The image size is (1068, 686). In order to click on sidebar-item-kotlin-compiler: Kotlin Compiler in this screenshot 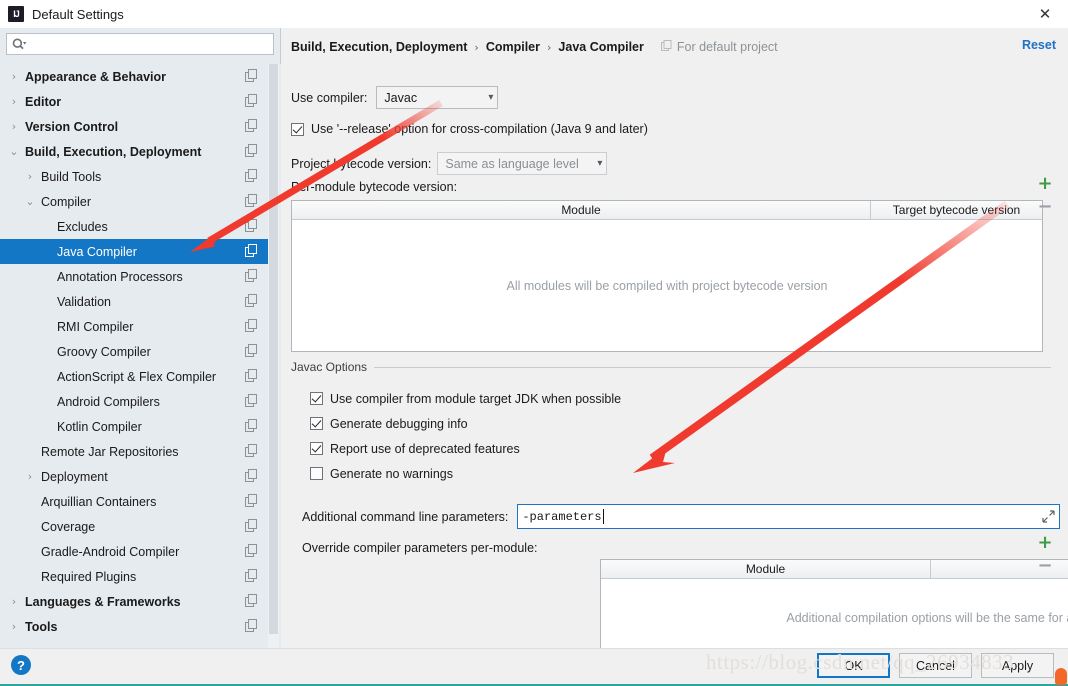, I will do `click(134, 426)`.